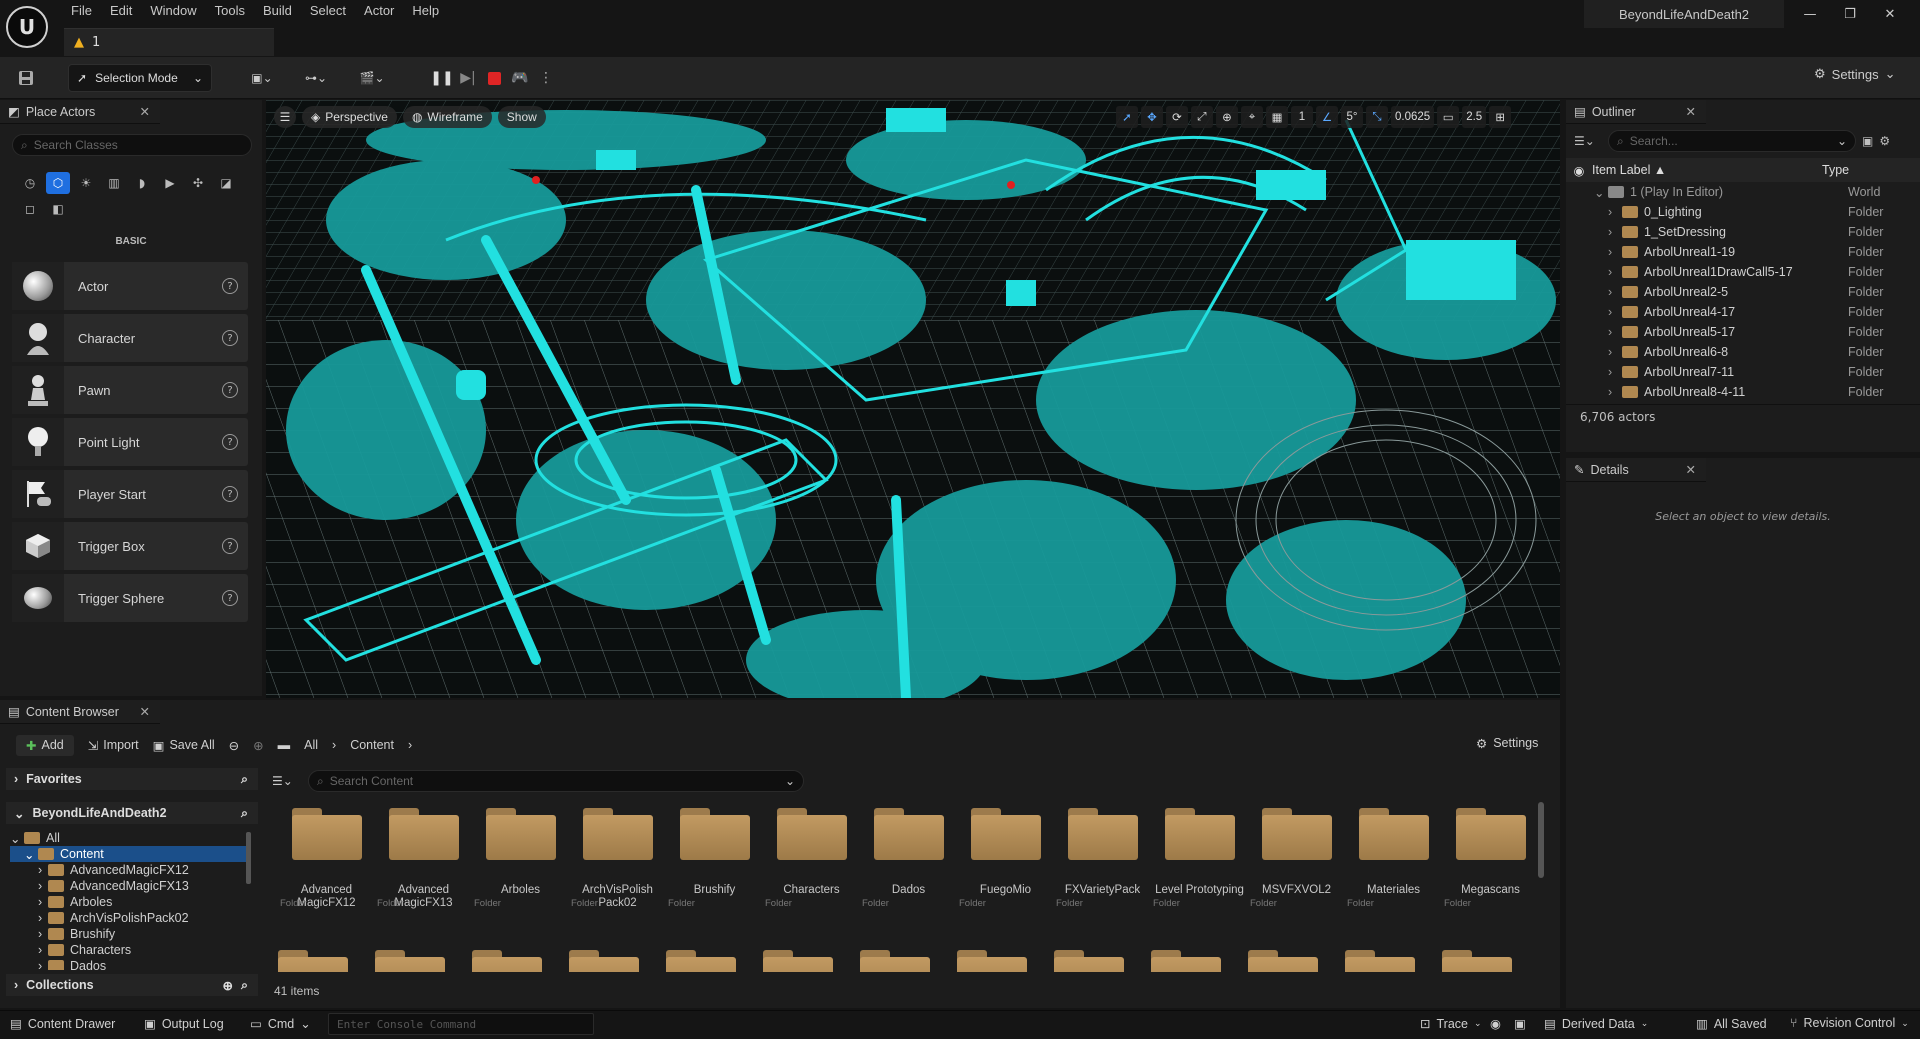 This screenshot has height=1039, width=1920. What do you see at coordinates (1743, 252) in the screenshot?
I see `outliner-row: › ArbolUnreal1-19 Folder` at bounding box center [1743, 252].